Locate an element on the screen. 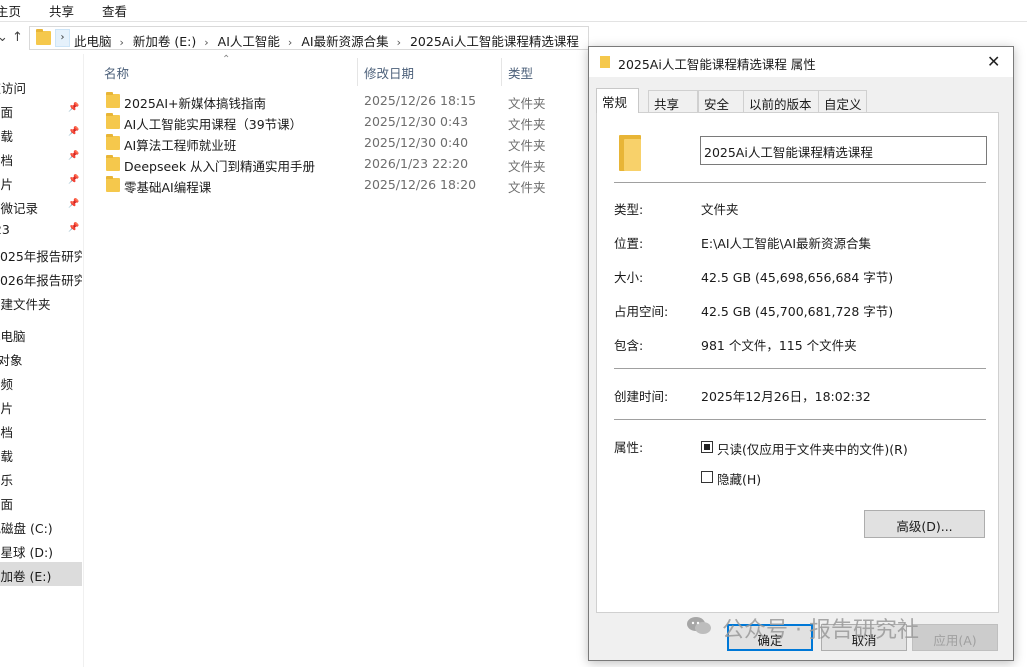 The width and height of the screenshot is (1027, 667). column-header-name: 名称 is located at coordinates (116, 72).